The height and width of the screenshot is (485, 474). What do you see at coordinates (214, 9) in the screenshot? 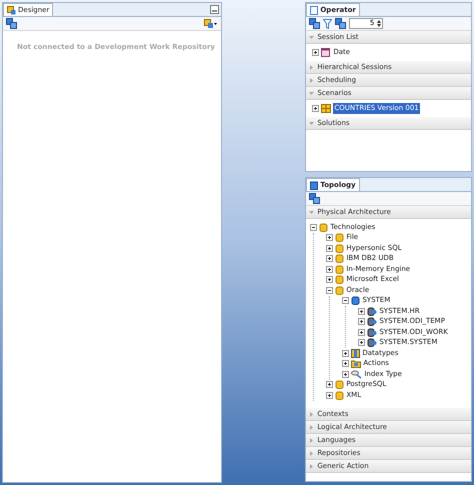
I see `minimize-icon` at bounding box center [214, 9].